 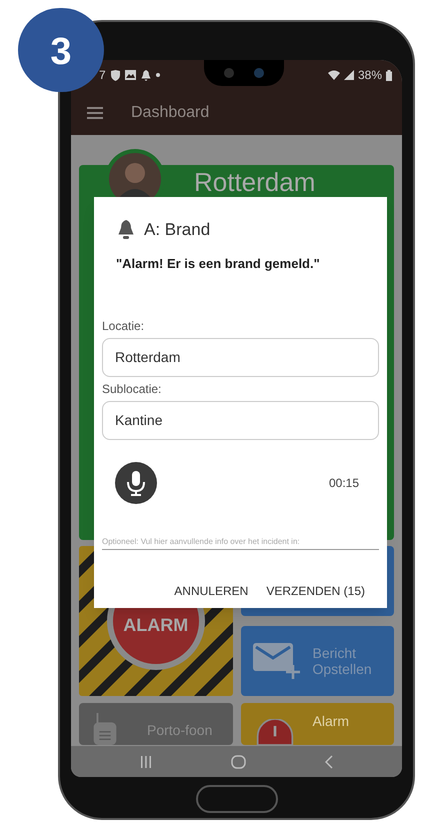 What do you see at coordinates (105, 729) in the screenshot?
I see `walkie-talkie-icon` at bounding box center [105, 729].